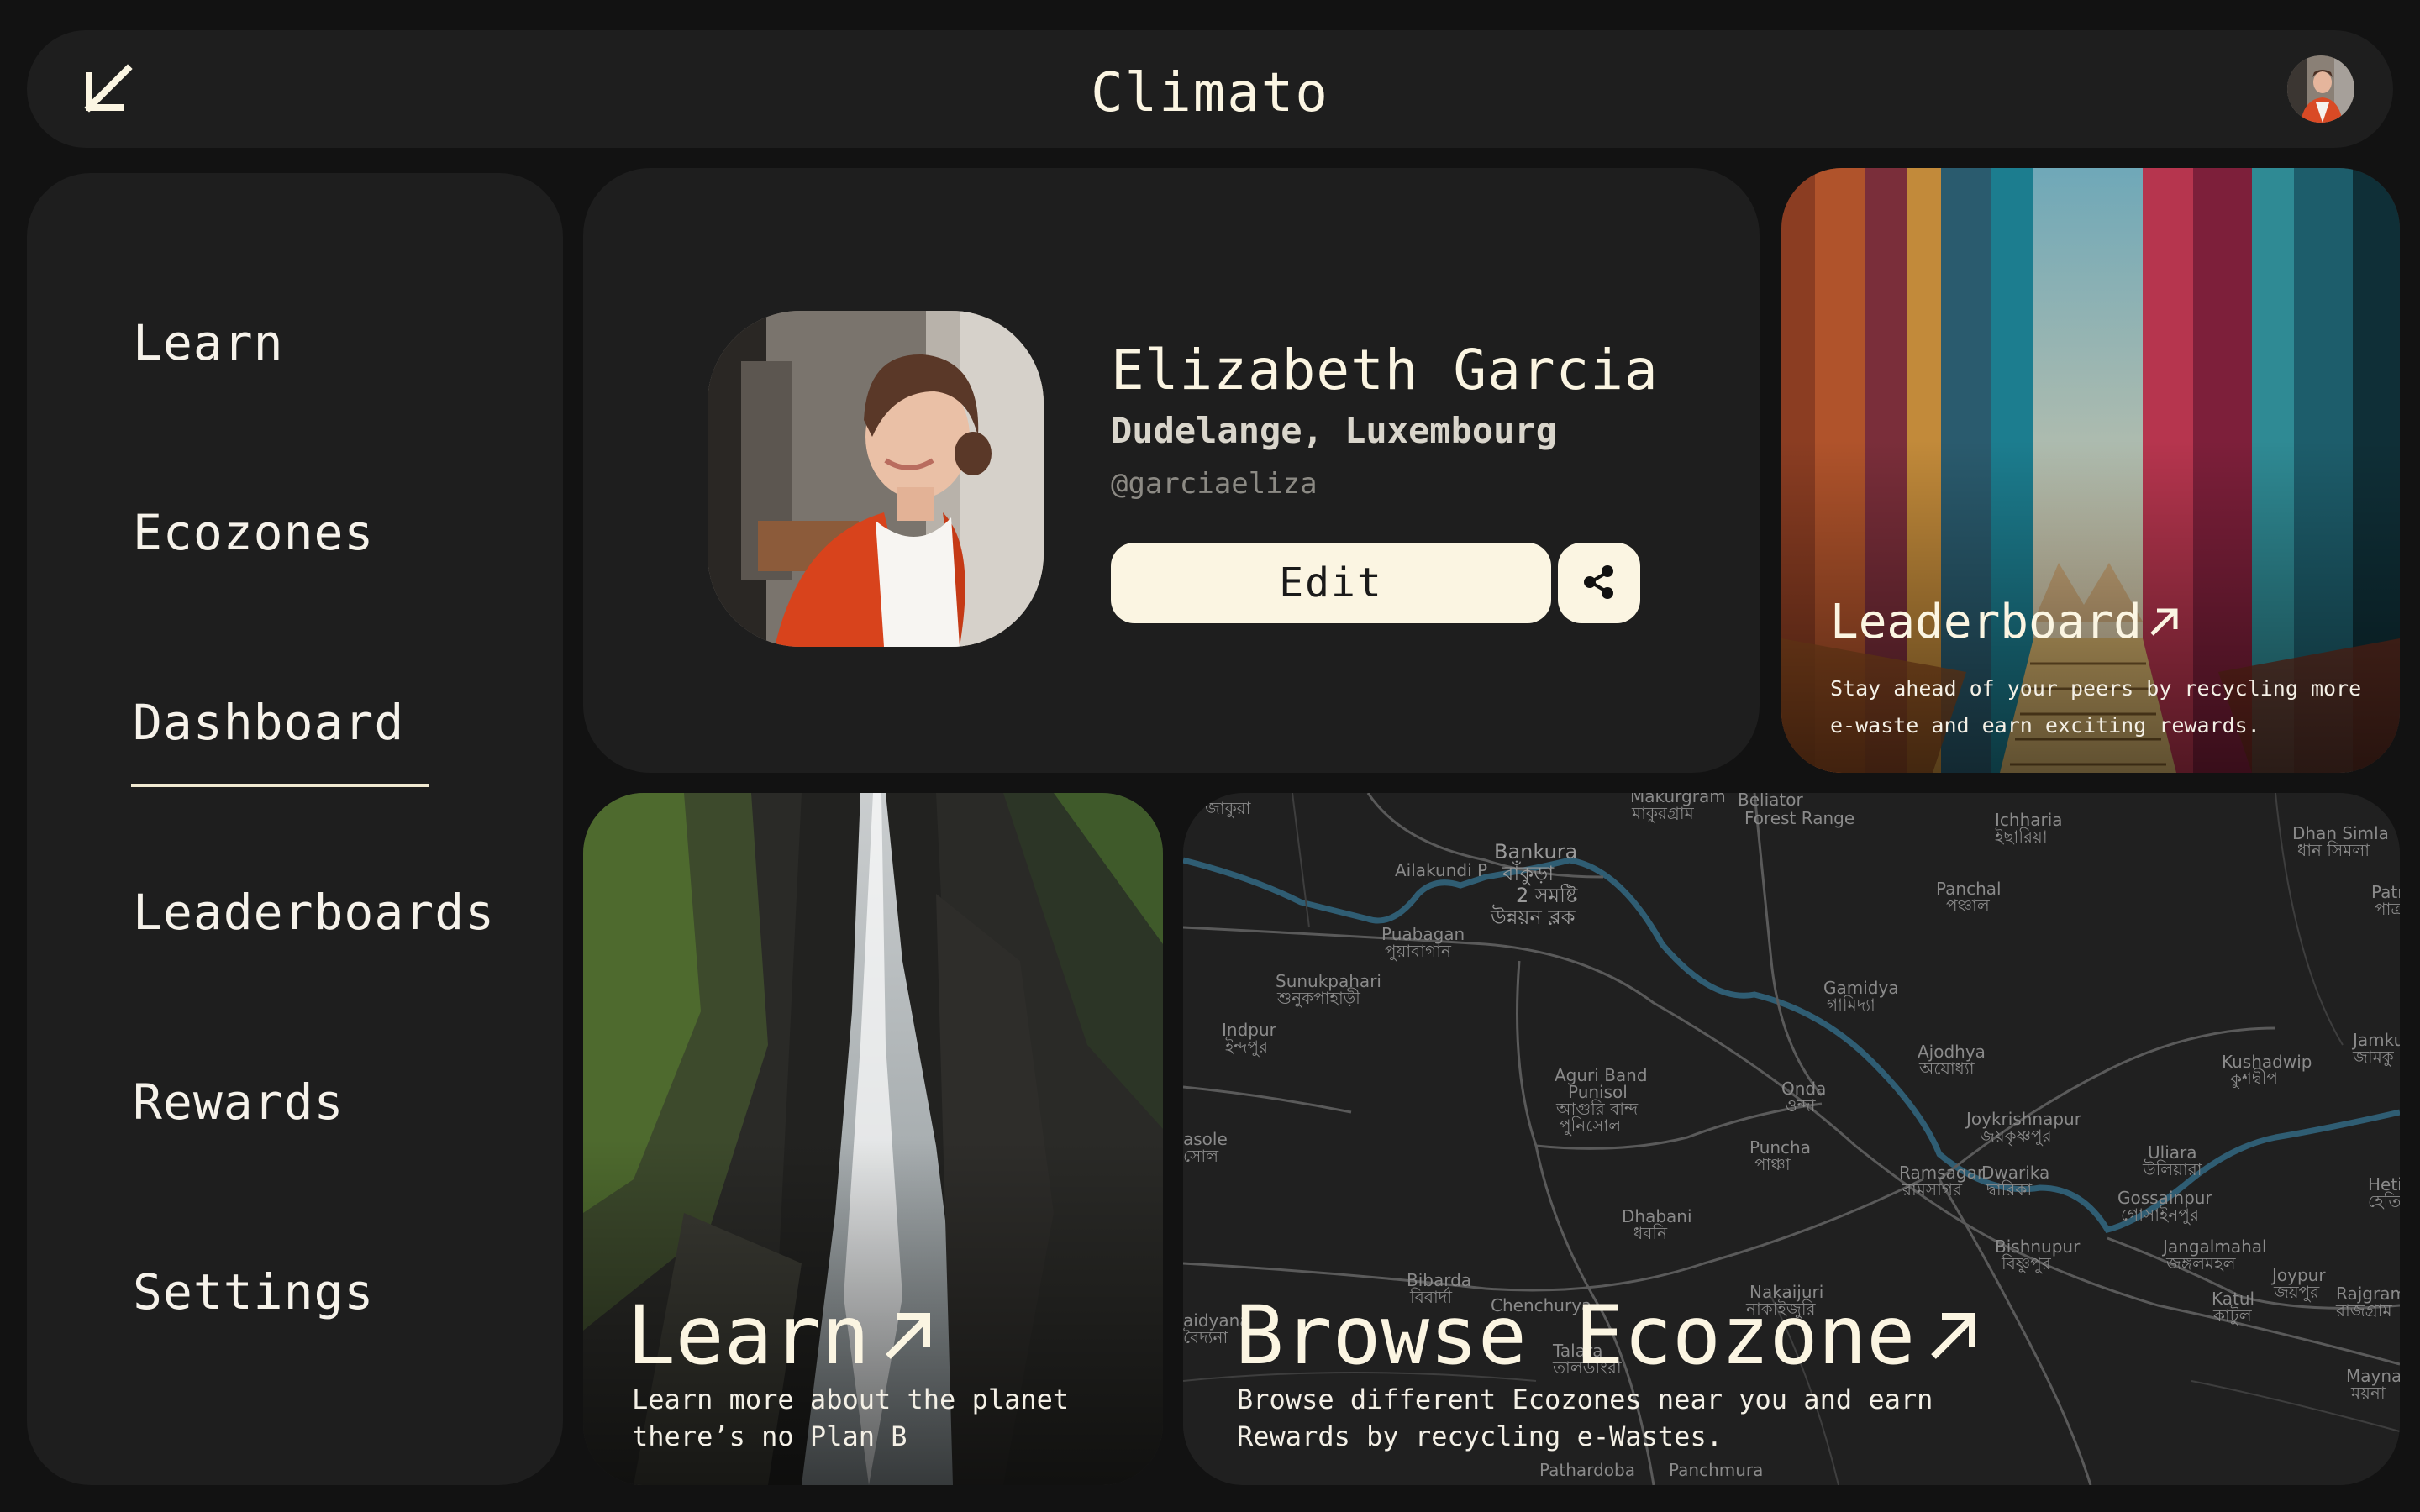 The image size is (2420, 1512). Describe the element at coordinates (2009, 1189) in the screenshot. I see `map-label: দ্বারিকা` at that location.